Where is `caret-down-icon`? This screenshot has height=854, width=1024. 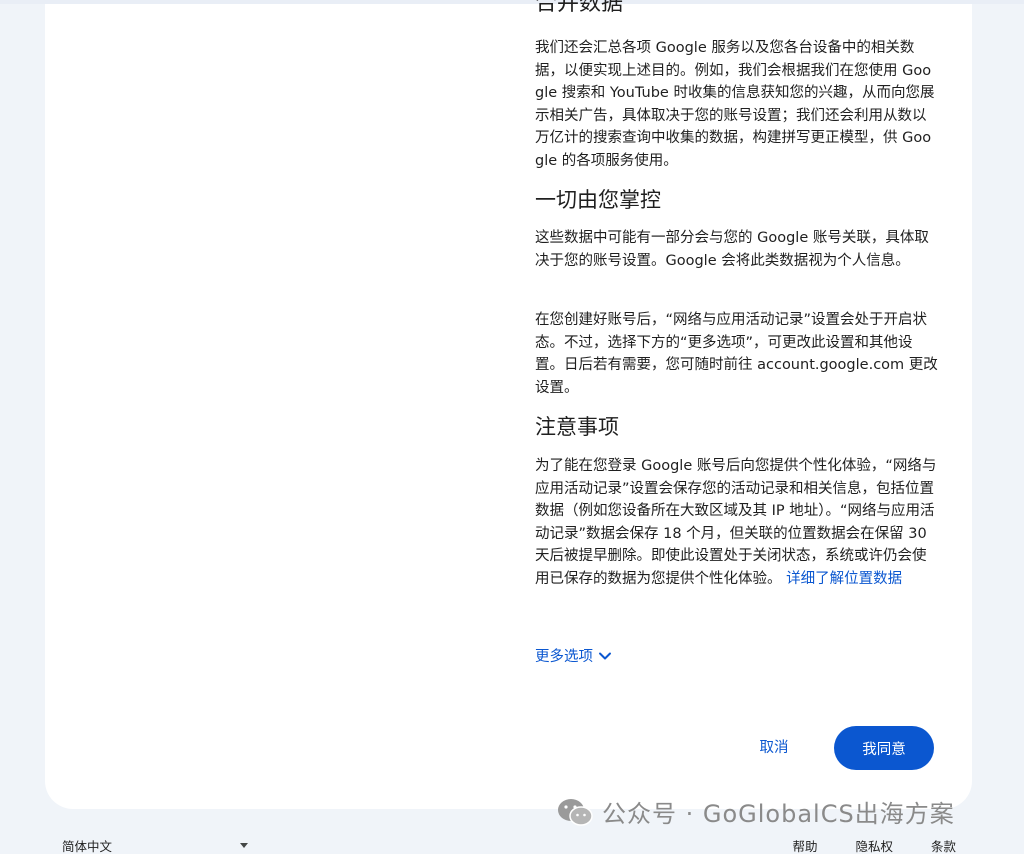
caret-down-icon is located at coordinates (244, 845).